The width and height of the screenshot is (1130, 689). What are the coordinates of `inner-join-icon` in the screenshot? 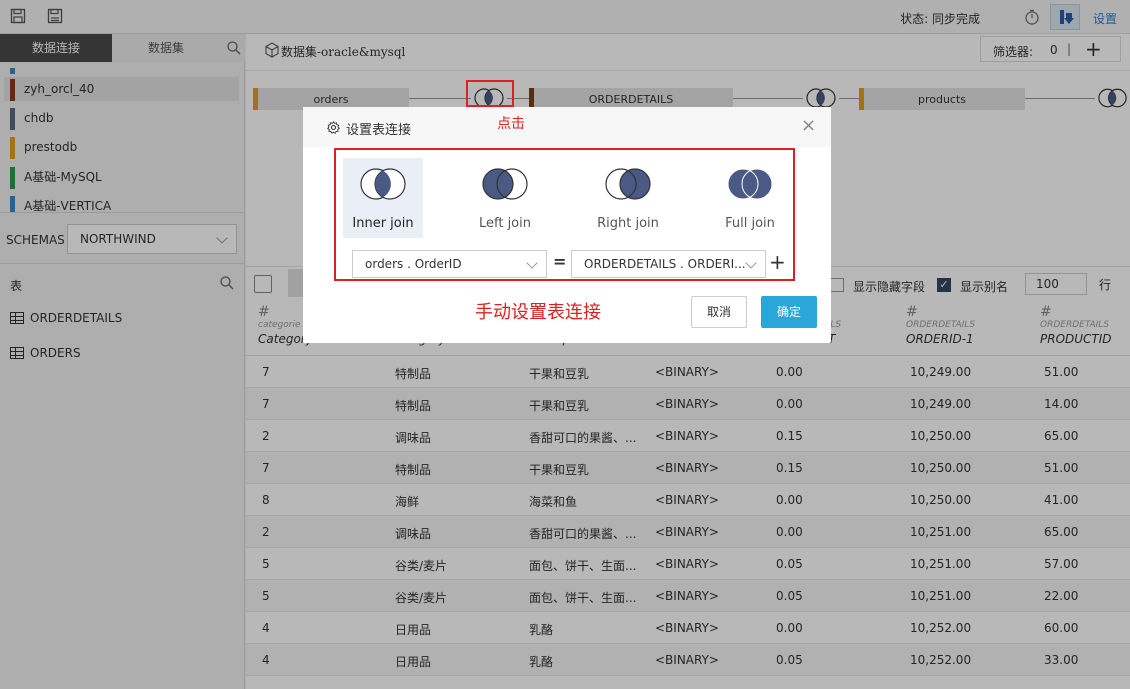 It's located at (383, 184).